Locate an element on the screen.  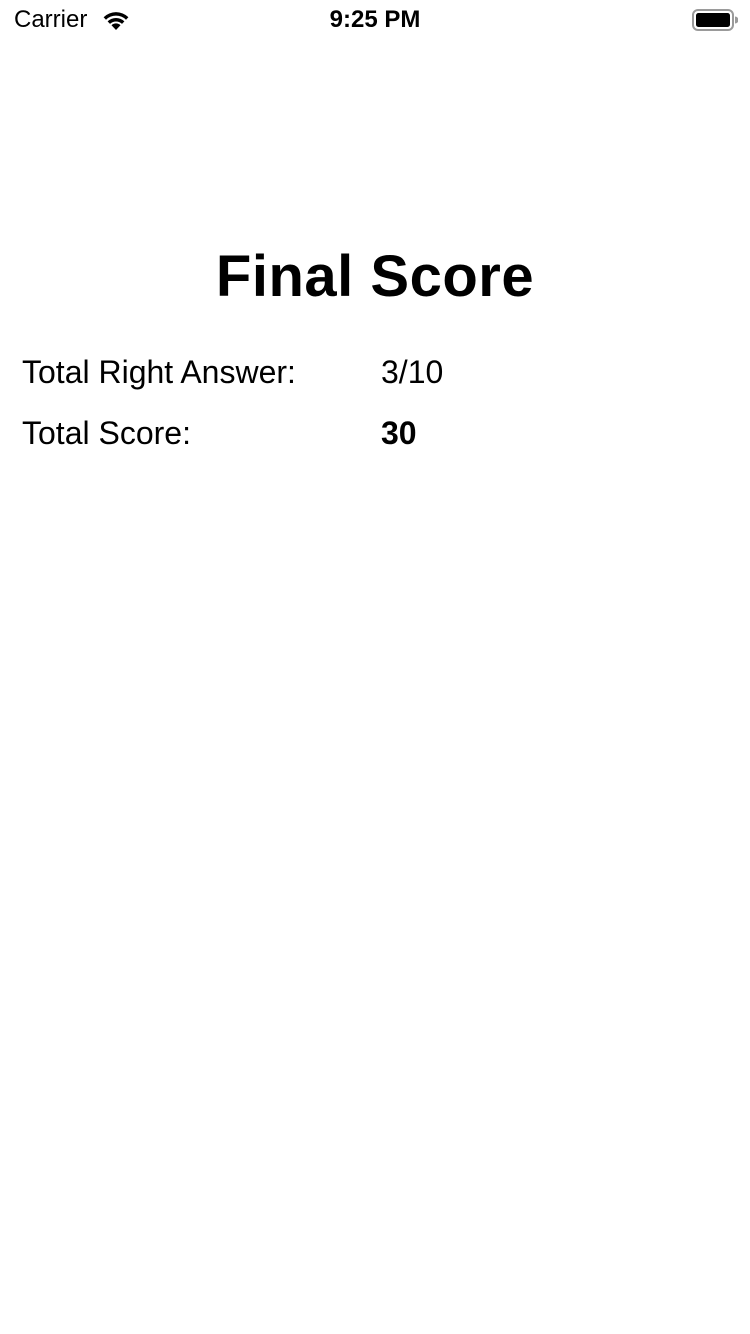
right-answers-row: Total Right Answer: 3/10 is located at coordinates (372, 372).